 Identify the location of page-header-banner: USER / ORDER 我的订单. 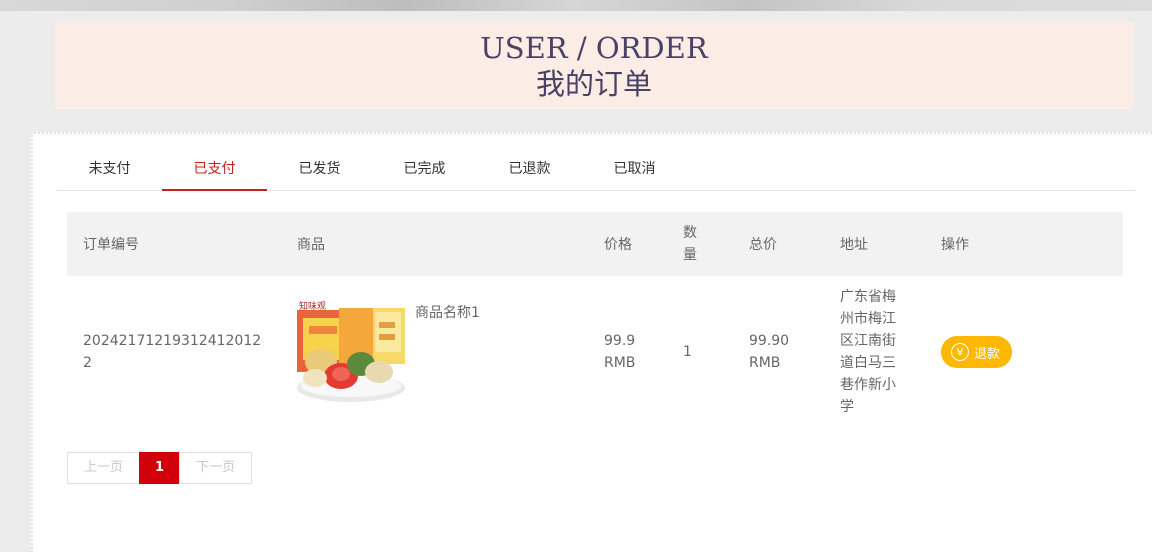
(594, 65).